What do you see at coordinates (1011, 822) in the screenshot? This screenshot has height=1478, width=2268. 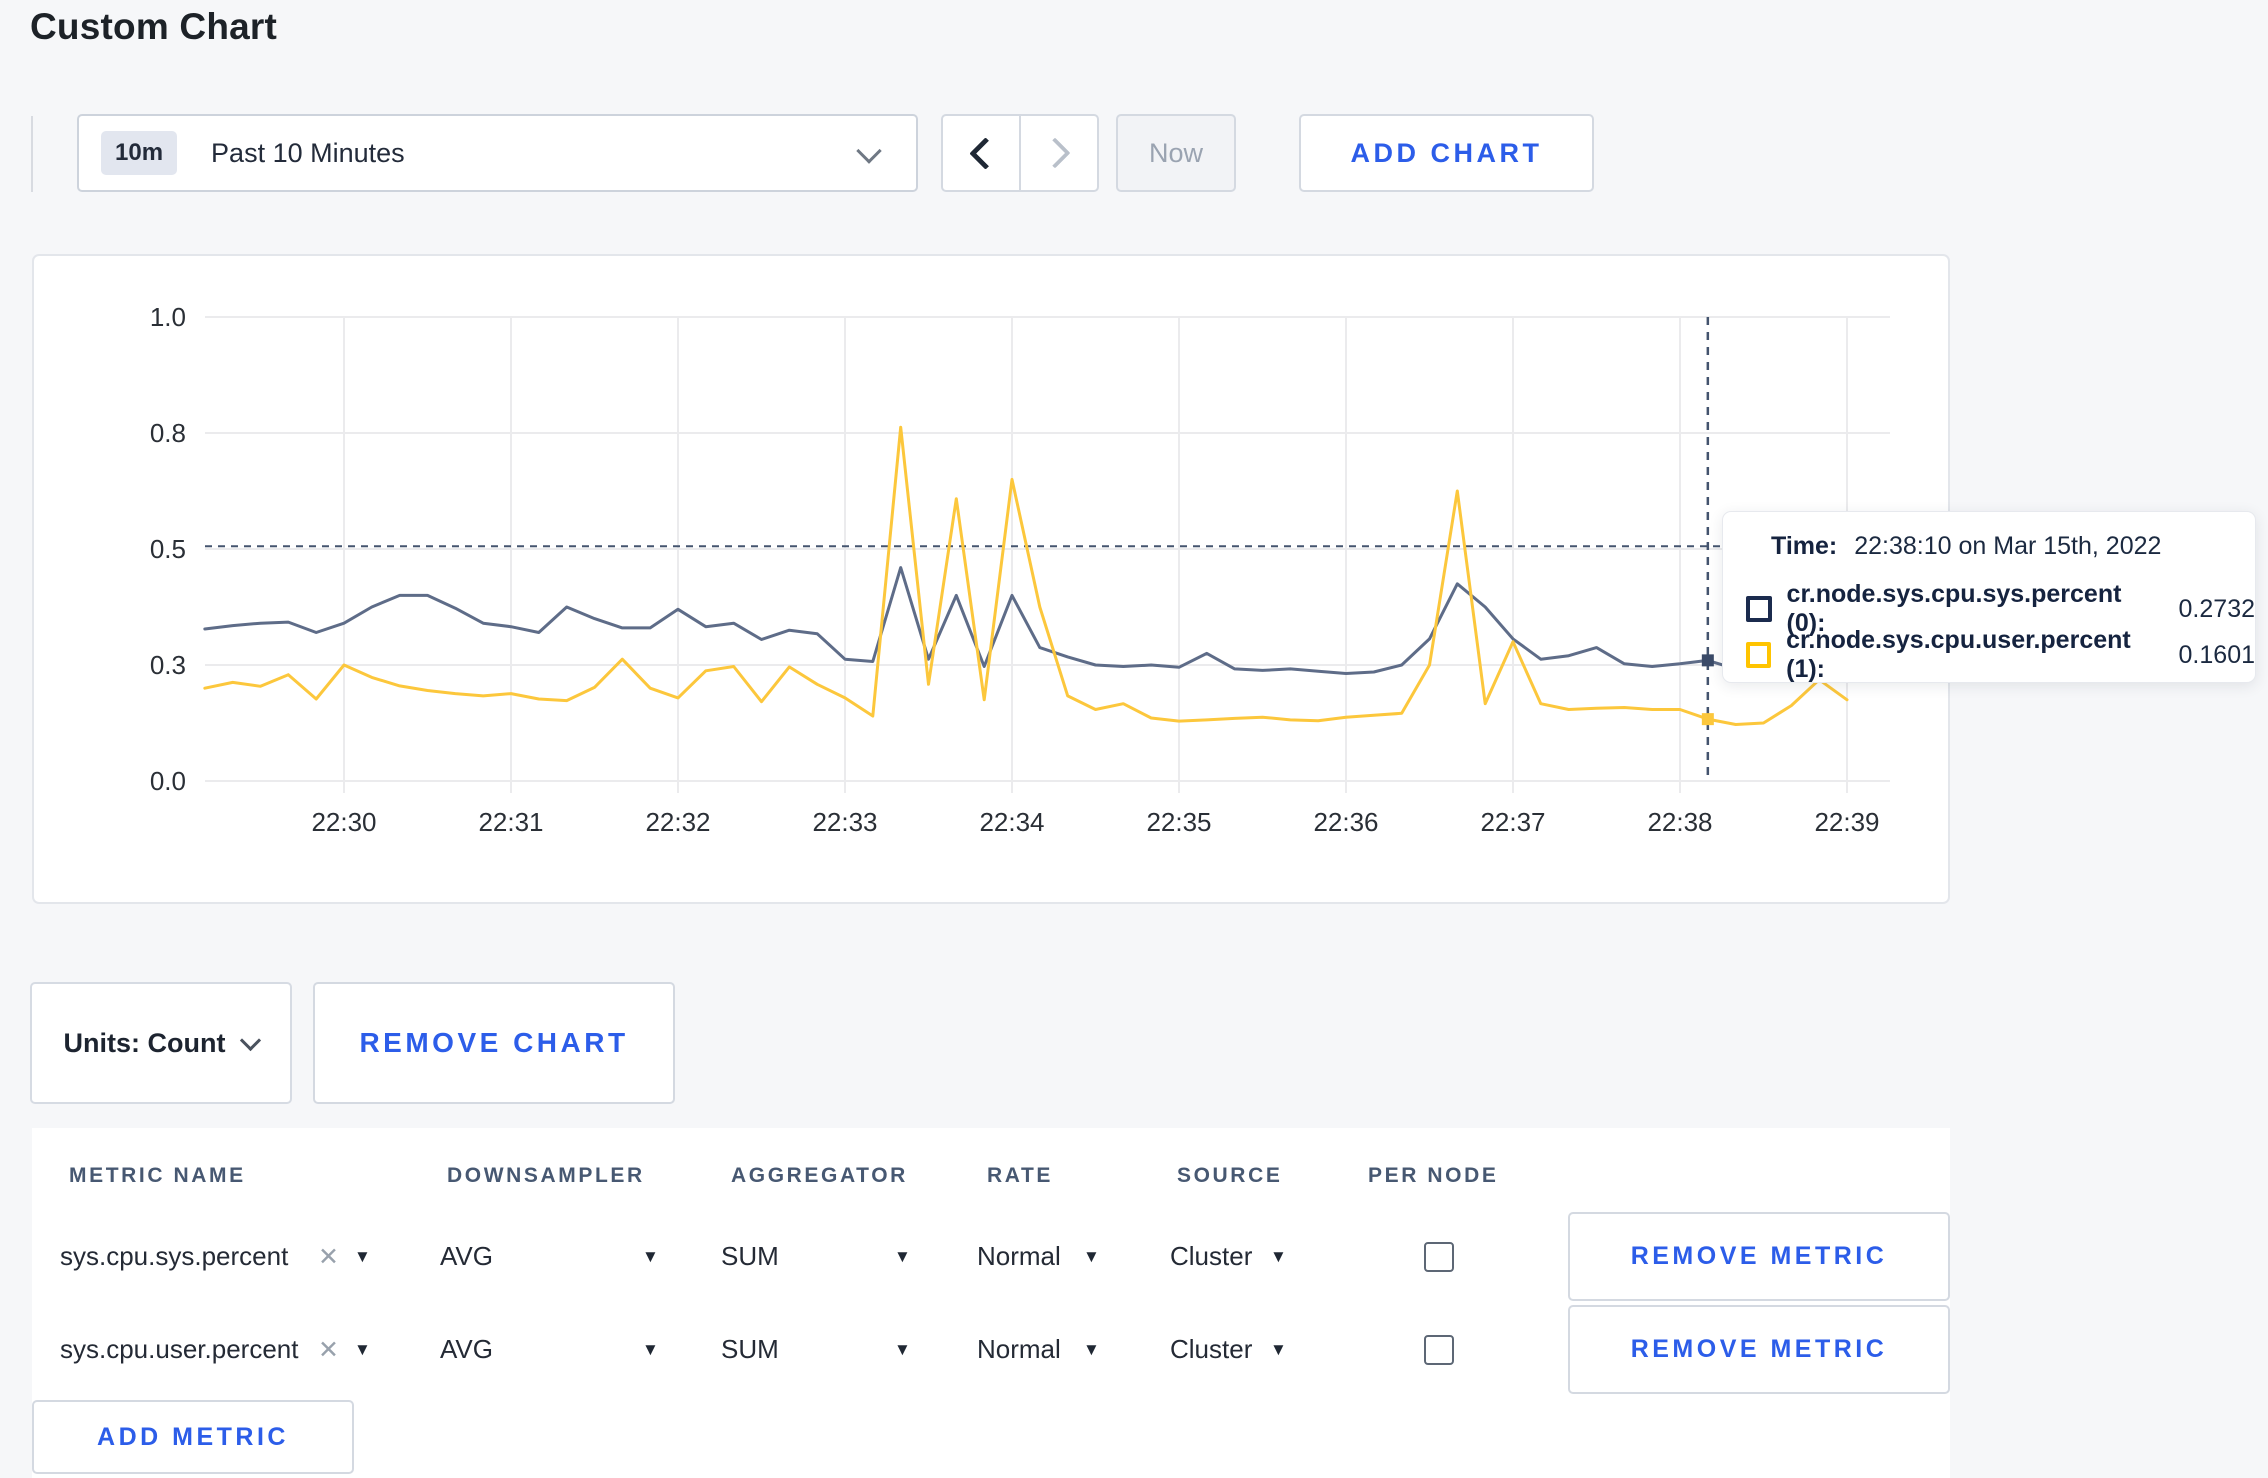 I see `x-tick-label: 22:34` at bounding box center [1011, 822].